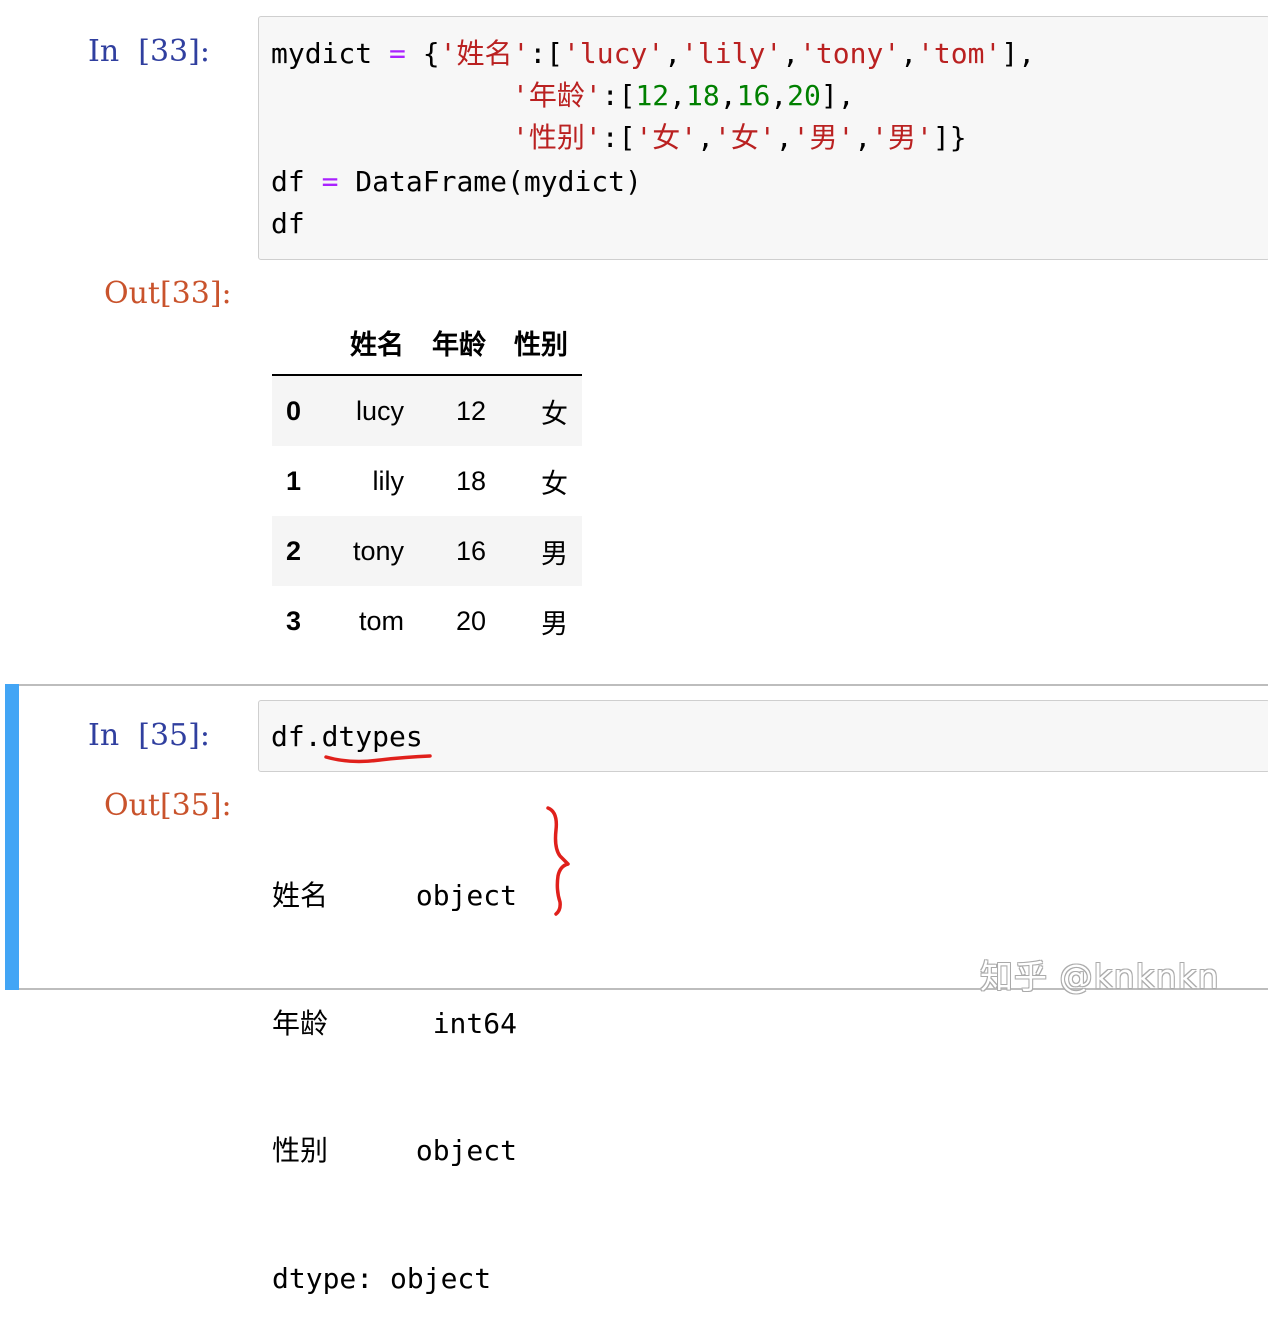 This screenshot has height=1343, width=1268. What do you see at coordinates (149, 51) in the screenshot?
I see `input-prompt-33: In [33]:` at bounding box center [149, 51].